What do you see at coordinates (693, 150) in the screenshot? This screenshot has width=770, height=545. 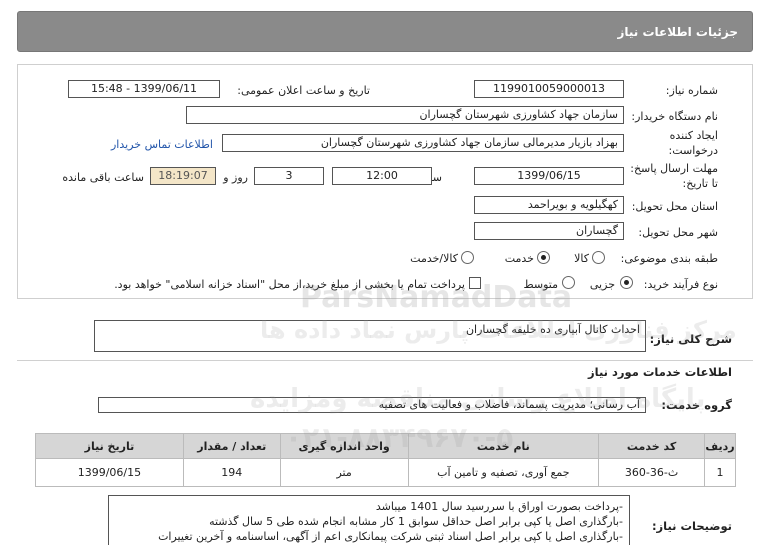 I see `creator-label-2: درخواست:` at bounding box center [693, 150].